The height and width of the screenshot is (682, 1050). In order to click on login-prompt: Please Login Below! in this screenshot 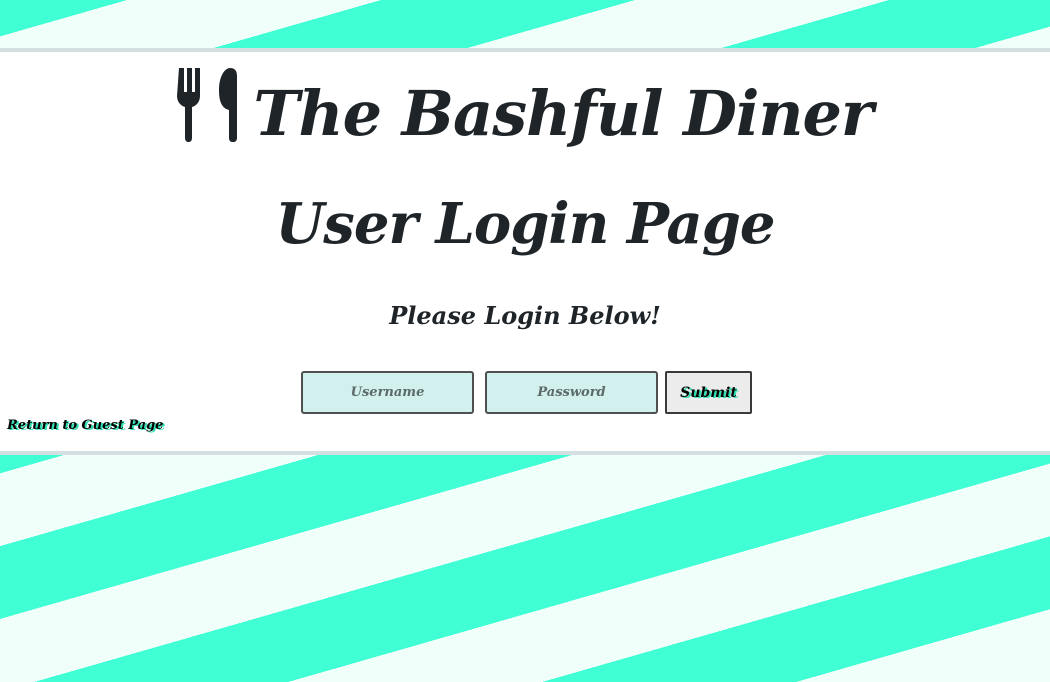, I will do `click(525, 315)`.